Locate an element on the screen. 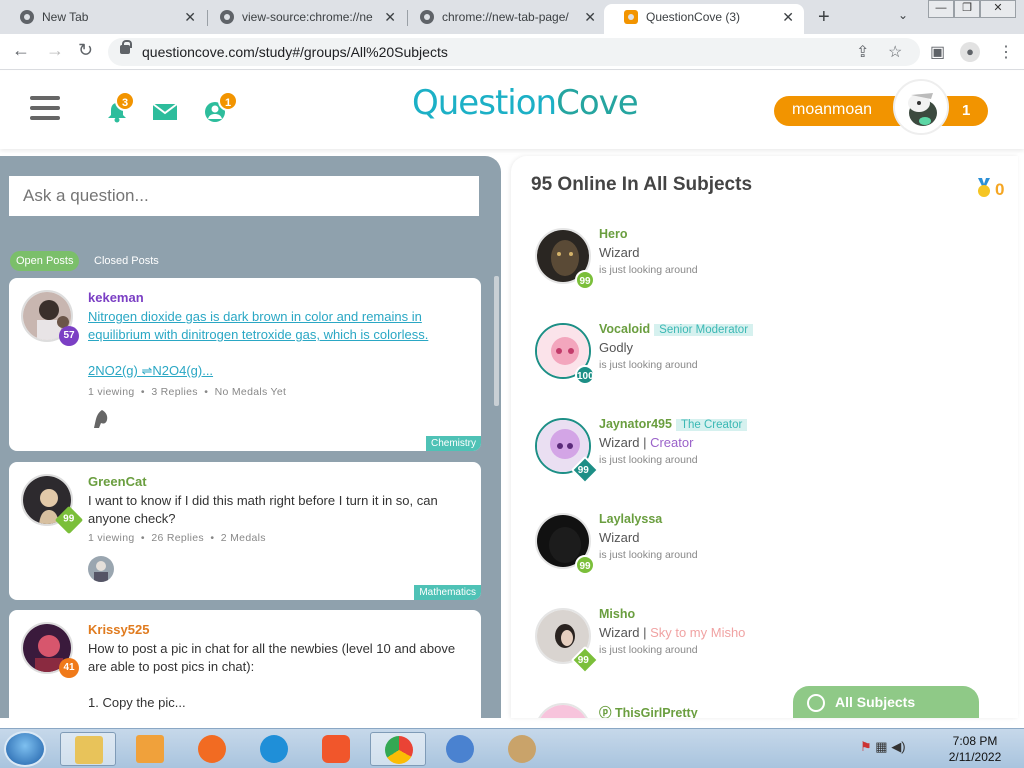 This screenshot has height=768, width=1024. friends-badge: 1 is located at coordinates (228, 101).